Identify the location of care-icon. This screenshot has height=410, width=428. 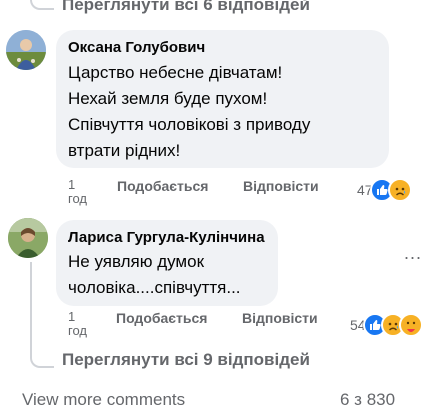
(410, 325).